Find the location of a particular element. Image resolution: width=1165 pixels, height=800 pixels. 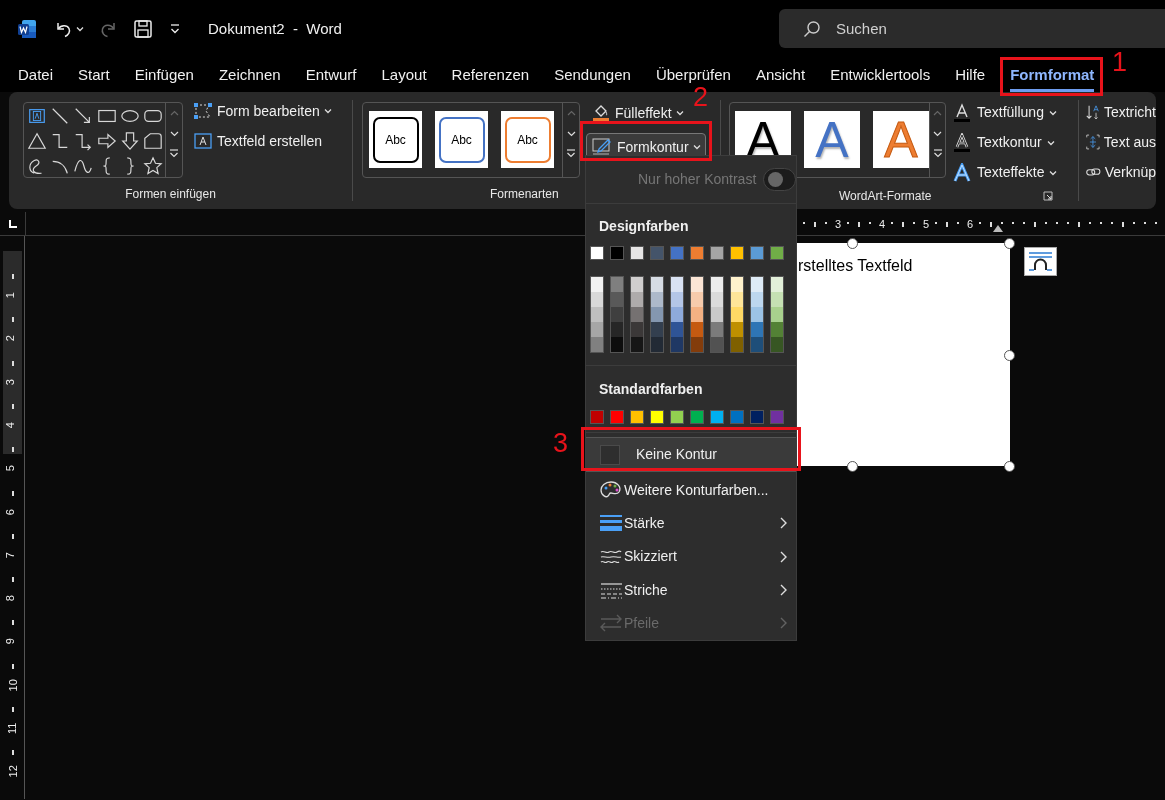

save-icon is located at coordinates (143, 29).